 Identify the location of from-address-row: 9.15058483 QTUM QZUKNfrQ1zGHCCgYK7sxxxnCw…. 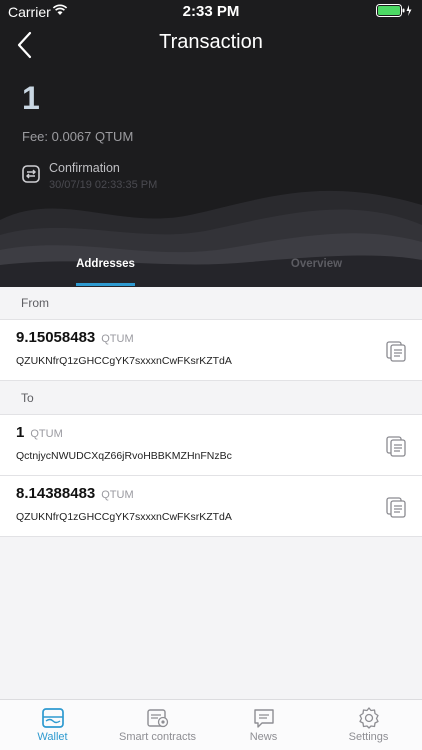
(211, 350).